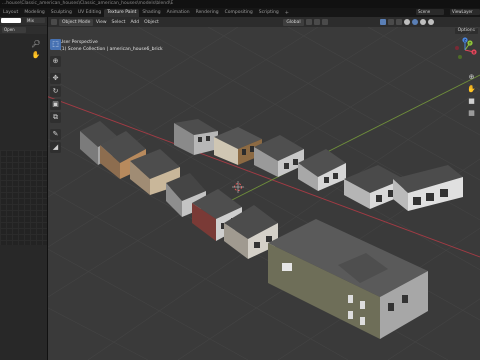 This screenshot has height=360, width=480. I want to click on tab-sculpting: Sculpting, so click(61, 13).